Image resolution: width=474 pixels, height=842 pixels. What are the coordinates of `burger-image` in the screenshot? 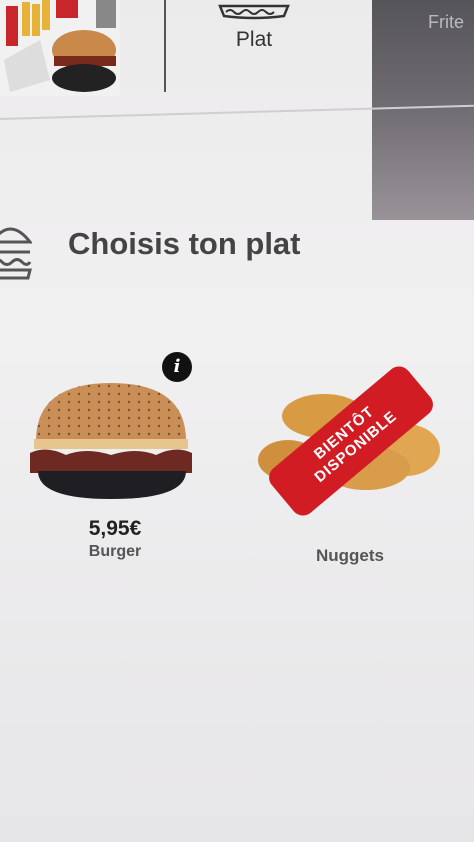 It's located at (111, 441).